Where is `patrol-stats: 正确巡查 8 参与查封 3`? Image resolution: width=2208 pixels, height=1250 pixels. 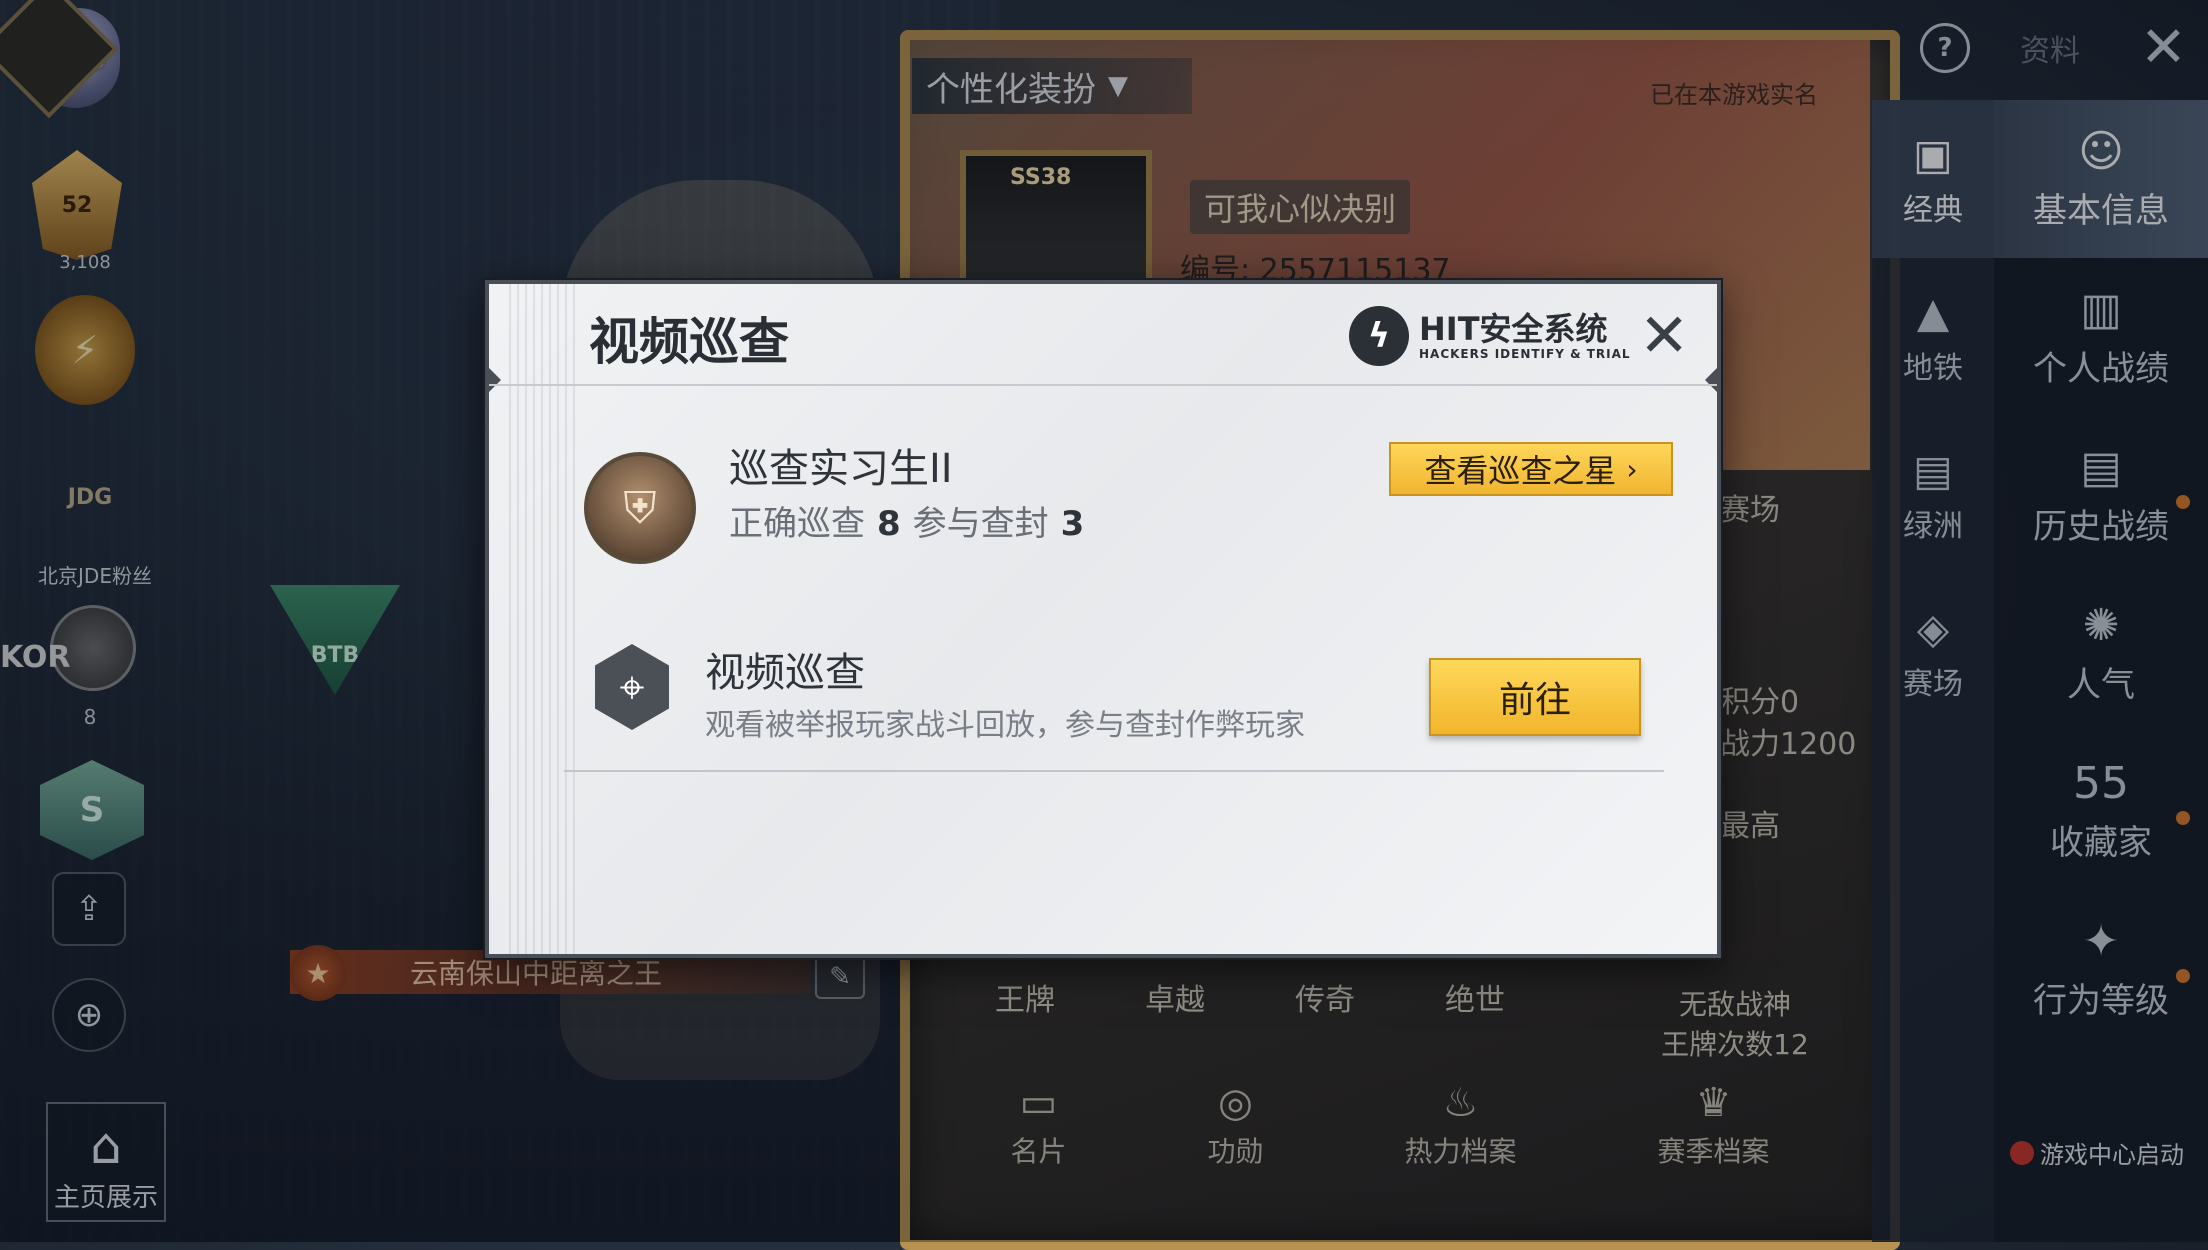 patrol-stats: 正确巡查 8 参与查封 3 is located at coordinates (912, 520).